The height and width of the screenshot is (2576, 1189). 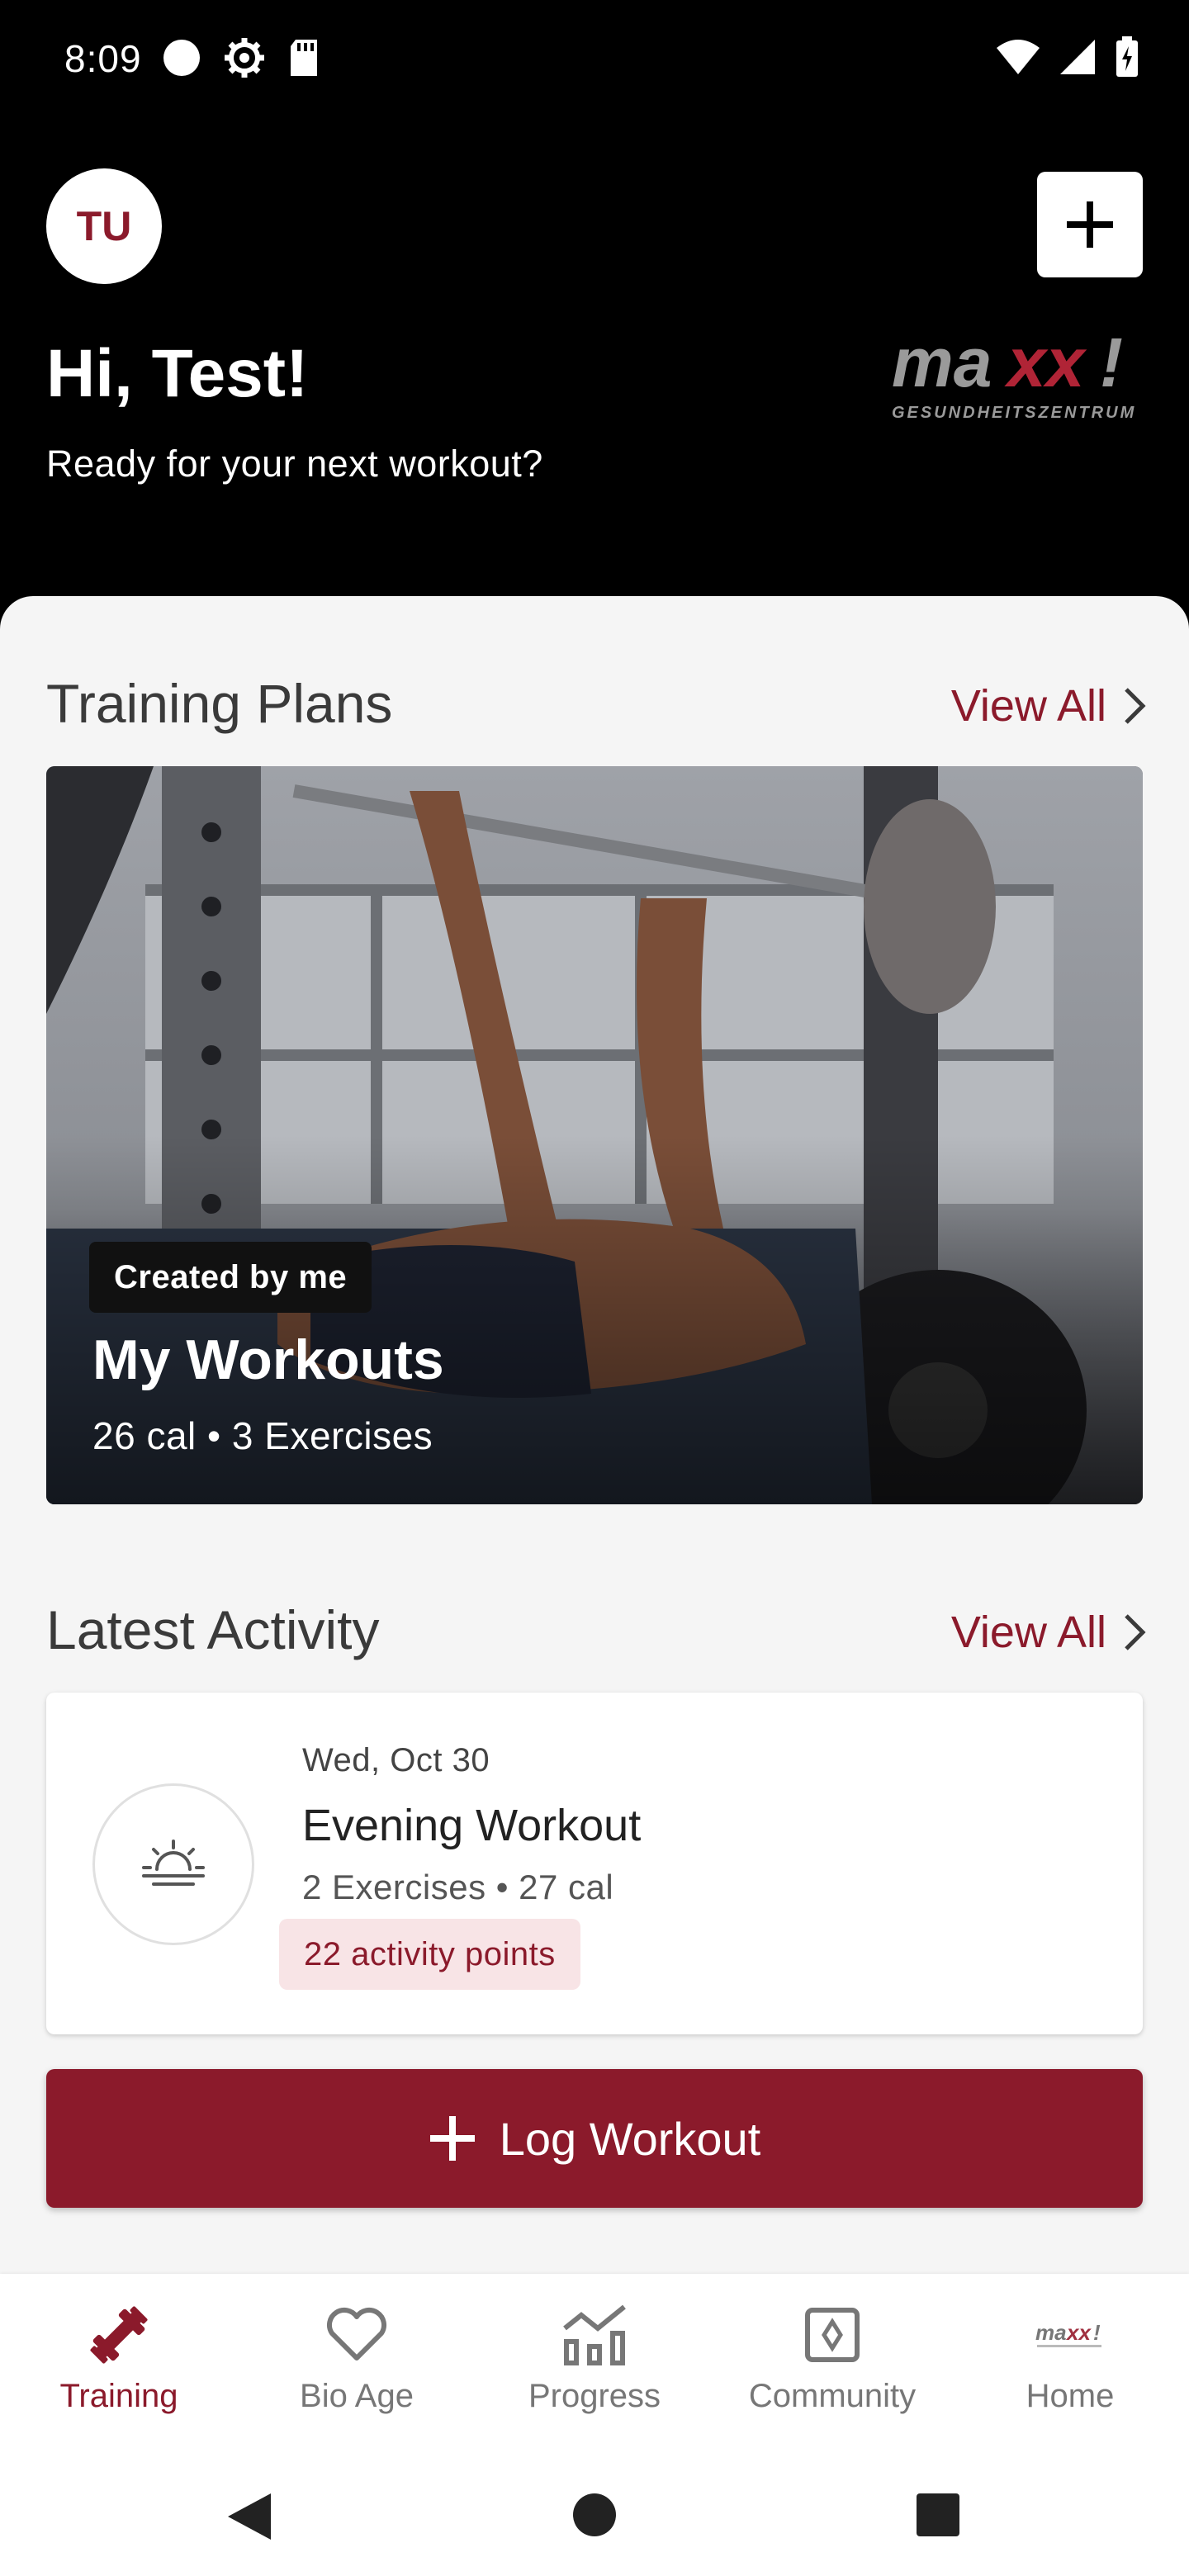 I want to click on add-button, so click(x=1090, y=224).